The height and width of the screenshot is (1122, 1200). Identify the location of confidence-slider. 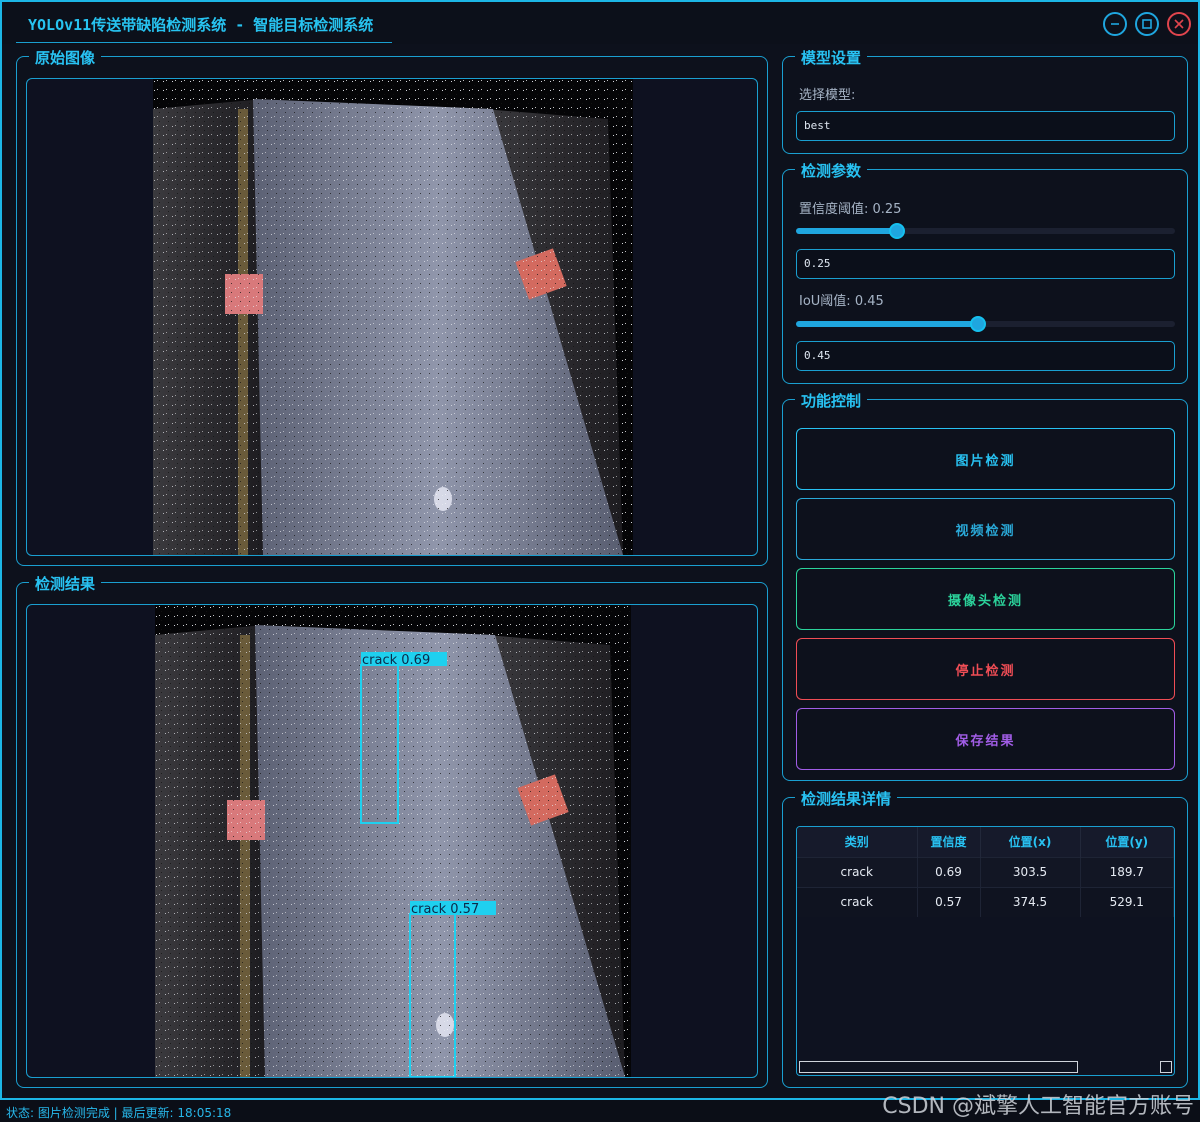
(985, 231).